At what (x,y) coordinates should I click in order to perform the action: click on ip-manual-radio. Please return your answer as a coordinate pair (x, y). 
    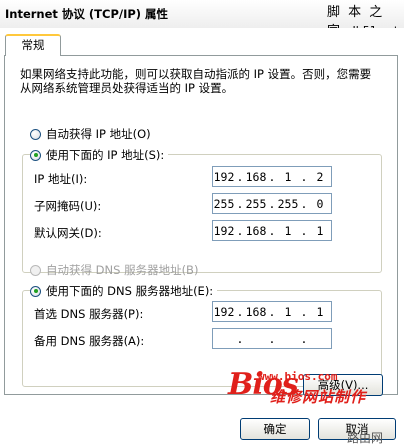
    Looking at the image, I should click on (35, 155).